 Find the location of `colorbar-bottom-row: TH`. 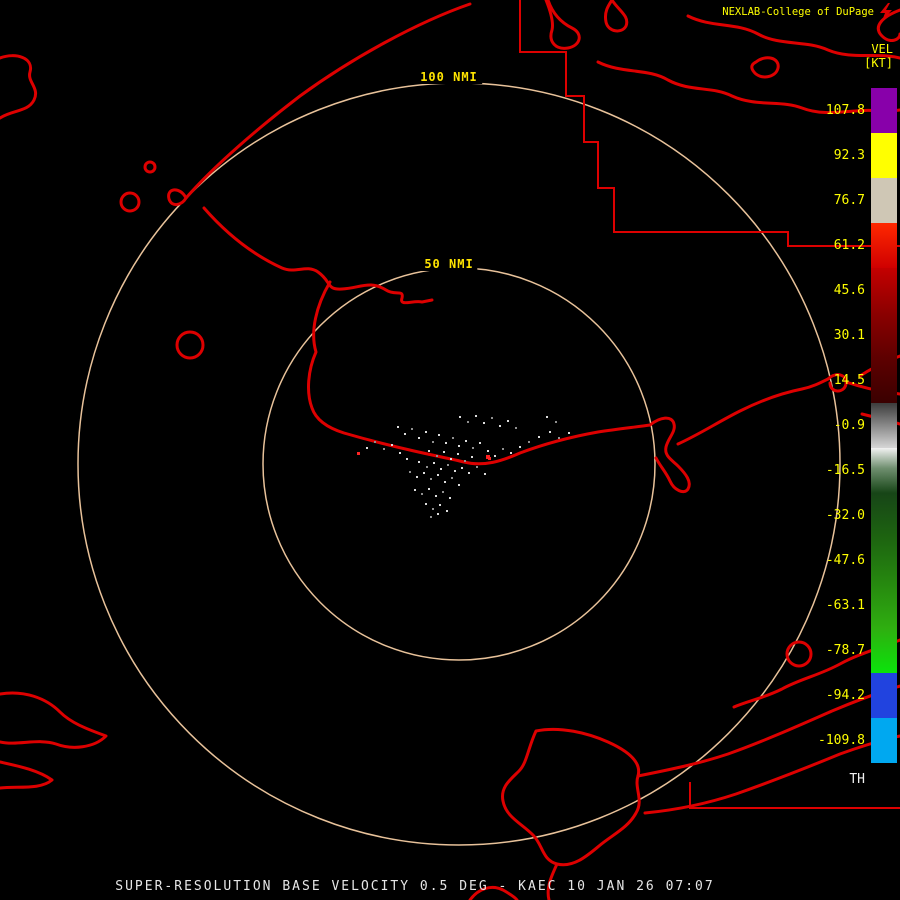

colorbar-bottom-row: TH is located at coordinates (851, 779).